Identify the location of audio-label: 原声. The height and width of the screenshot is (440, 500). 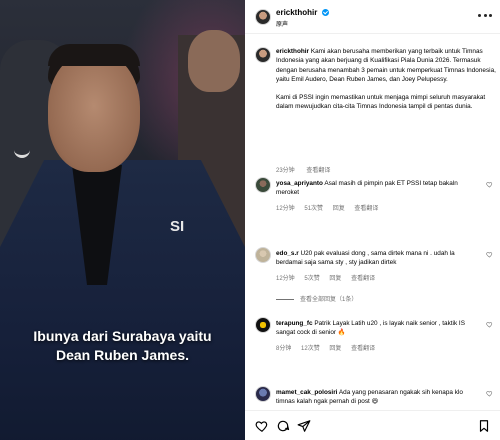
(282, 23).